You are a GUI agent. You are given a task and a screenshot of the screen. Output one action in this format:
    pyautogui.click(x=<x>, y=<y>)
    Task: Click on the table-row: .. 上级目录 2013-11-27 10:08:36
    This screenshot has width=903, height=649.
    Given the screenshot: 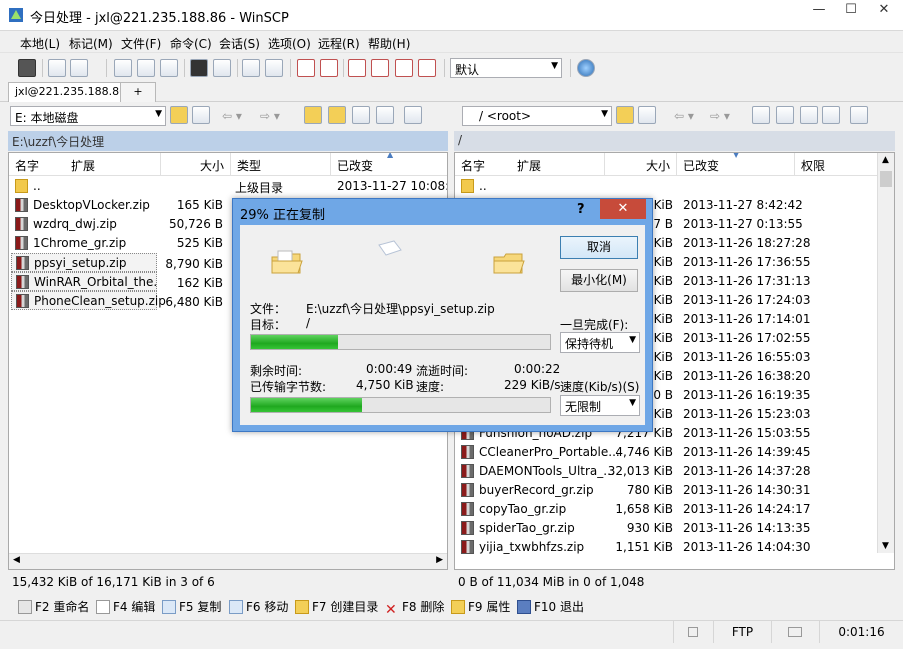 What is the action you would take?
    pyautogui.click(x=229, y=186)
    